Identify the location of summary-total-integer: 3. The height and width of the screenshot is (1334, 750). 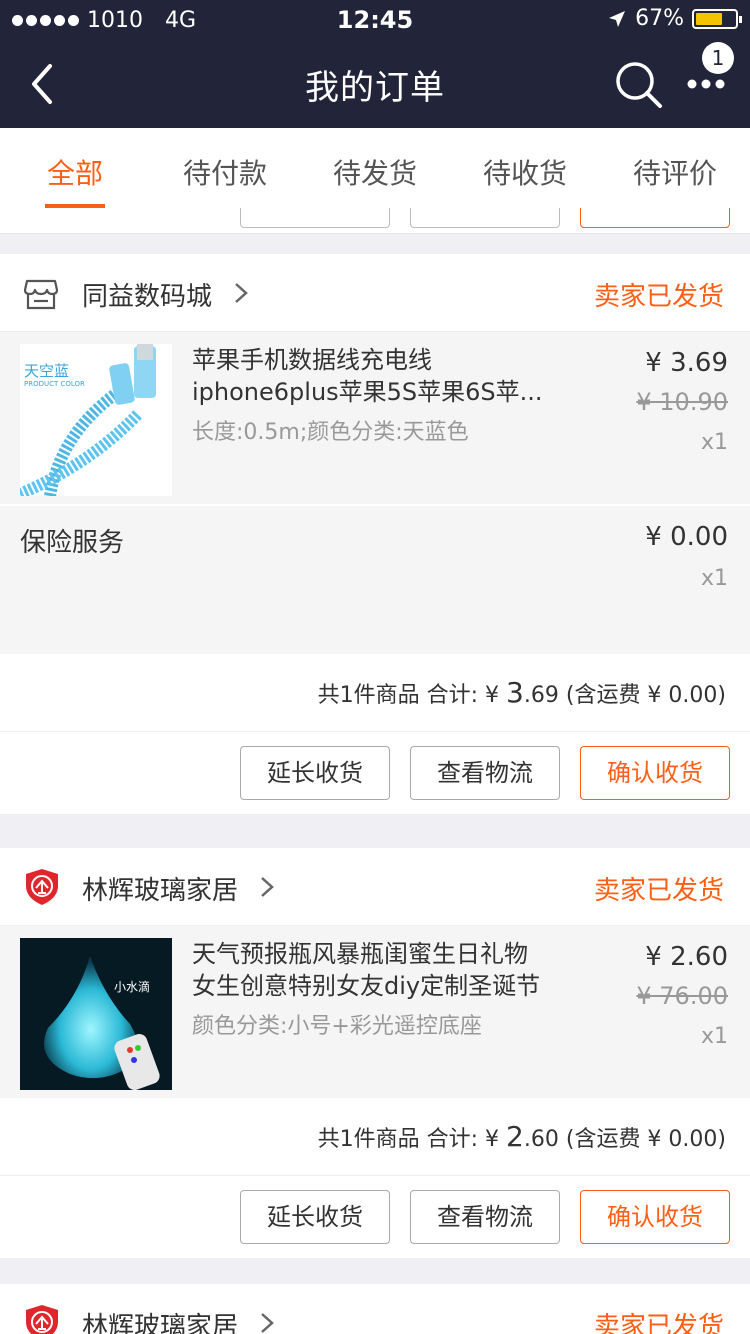
(515, 692).